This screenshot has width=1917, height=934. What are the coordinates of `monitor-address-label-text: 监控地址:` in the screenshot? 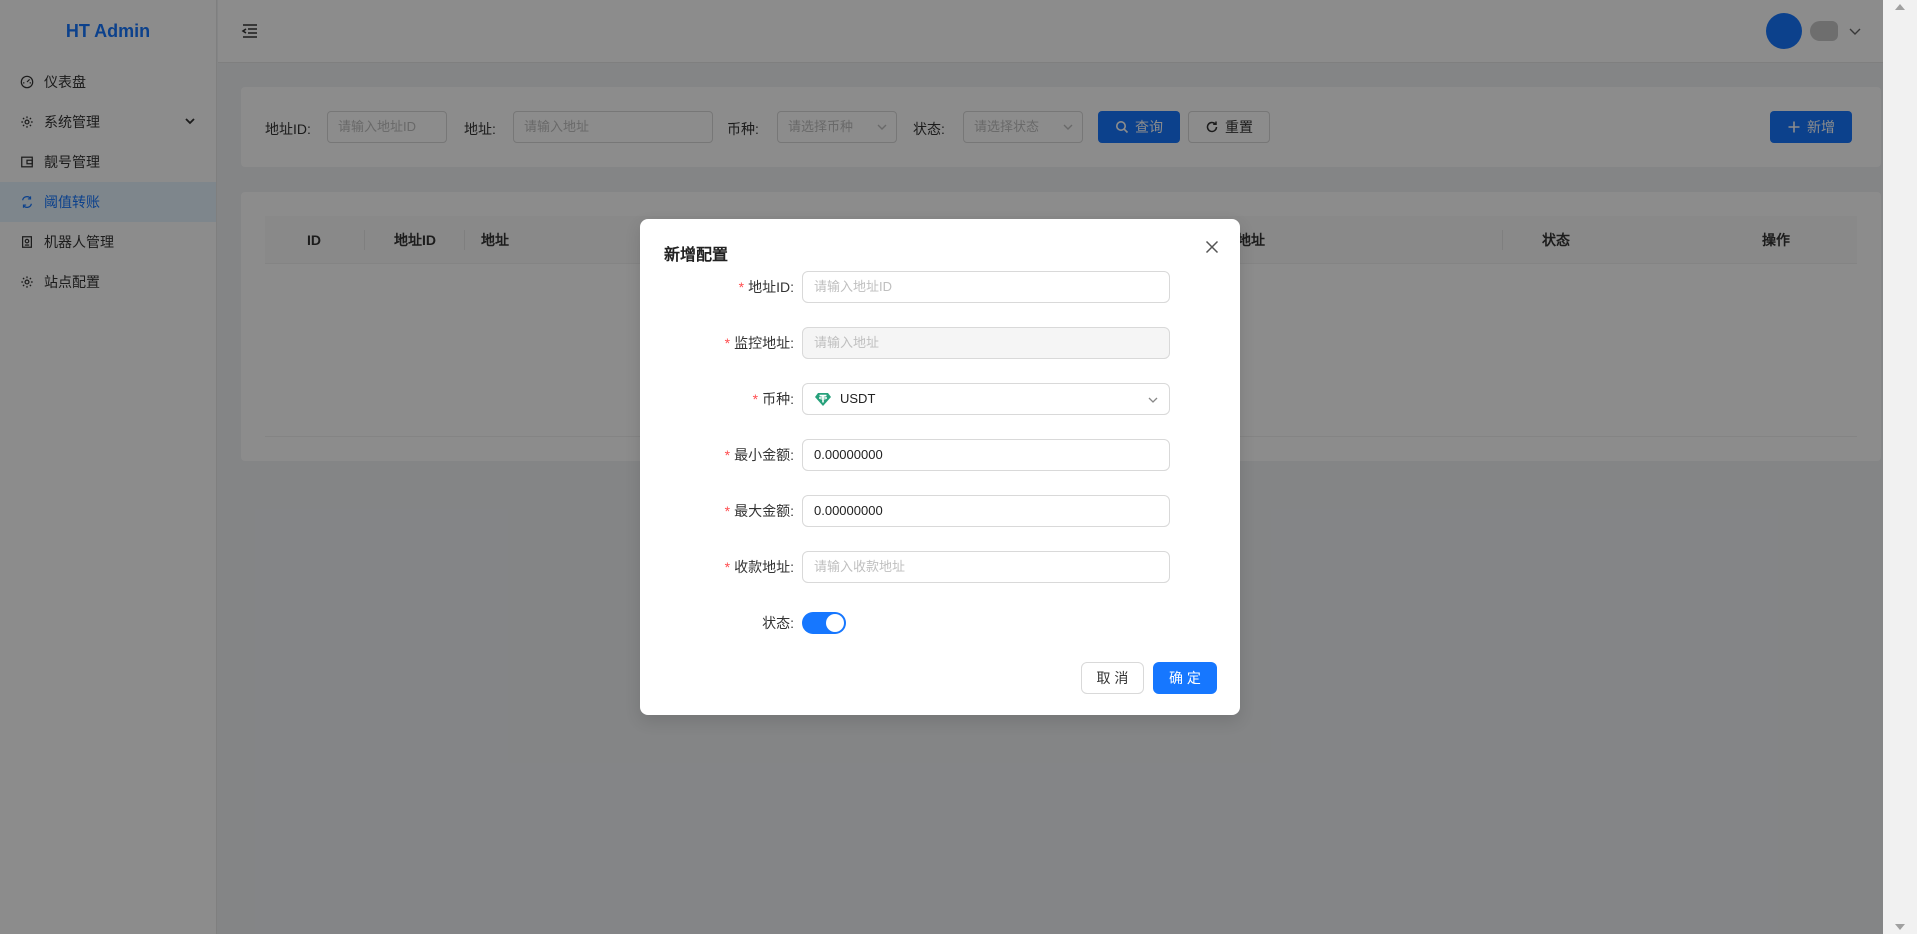 It's located at (764, 343).